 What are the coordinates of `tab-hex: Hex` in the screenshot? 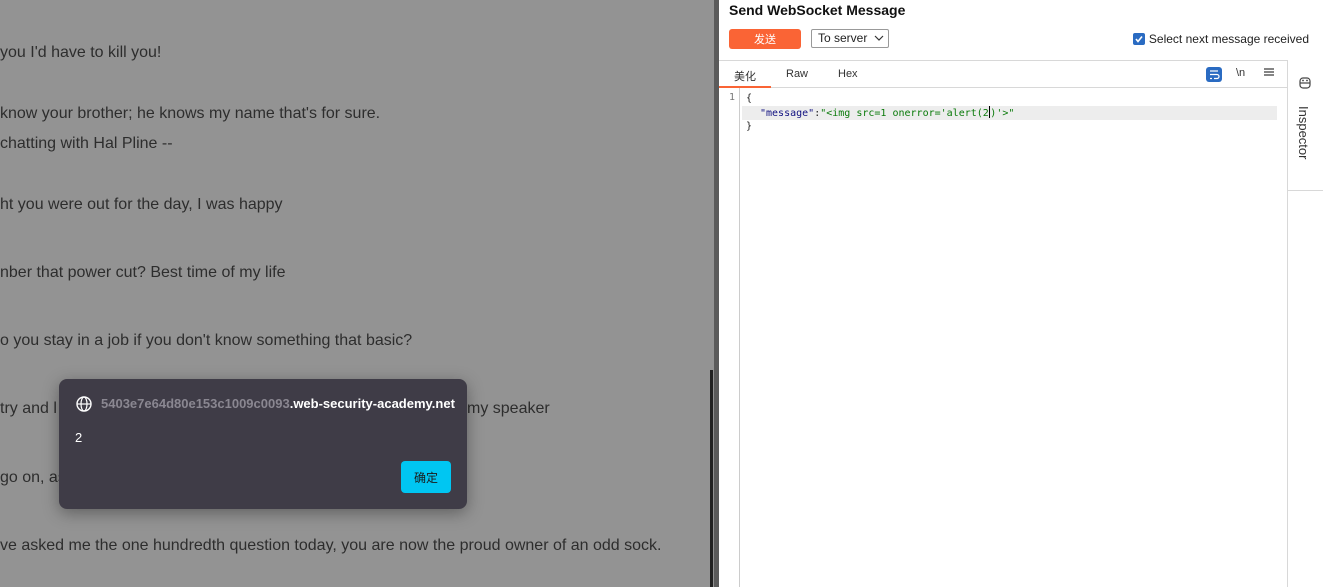 It's located at (848, 74).